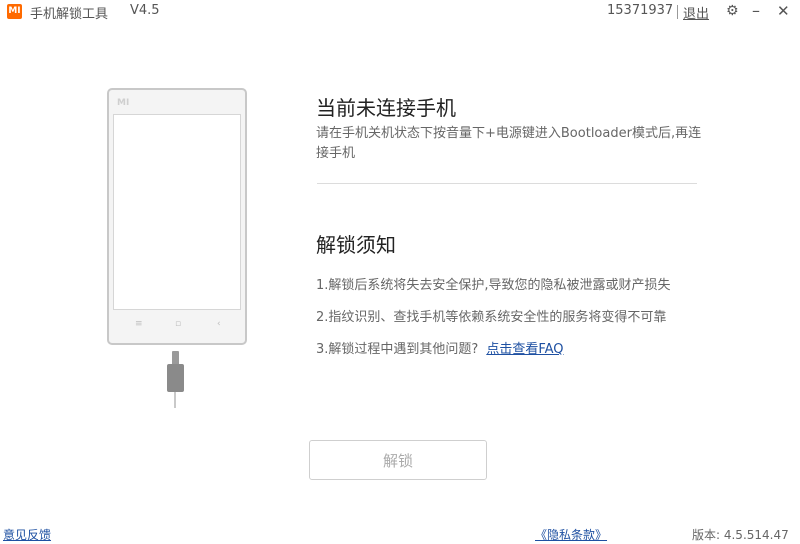 The width and height of the screenshot is (800, 544). I want to click on minimize-icon: –, so click(756, 11).